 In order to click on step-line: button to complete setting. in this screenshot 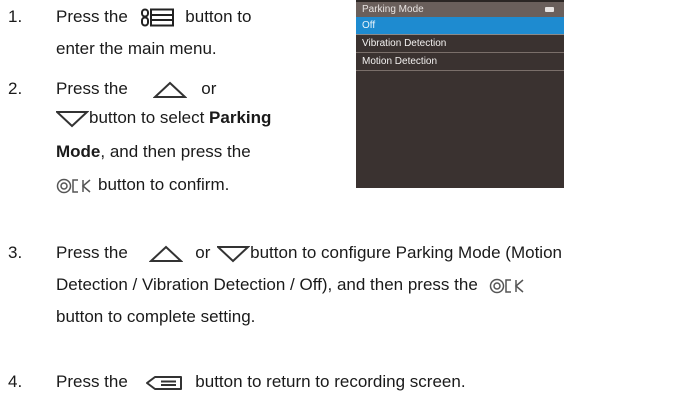, I will do `click(156, 316)`.